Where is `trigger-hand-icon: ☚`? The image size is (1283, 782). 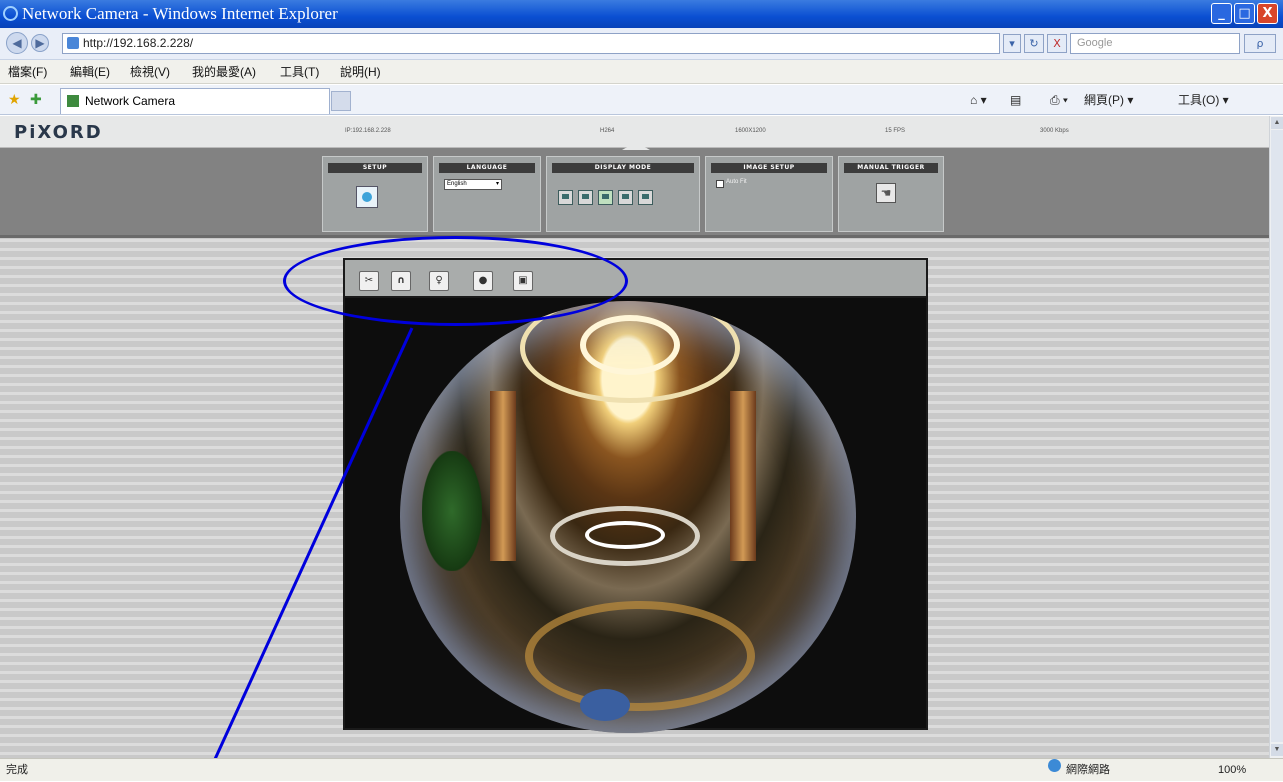 trigger-hand-icon: ☚ is located at coordinates (886, 193).